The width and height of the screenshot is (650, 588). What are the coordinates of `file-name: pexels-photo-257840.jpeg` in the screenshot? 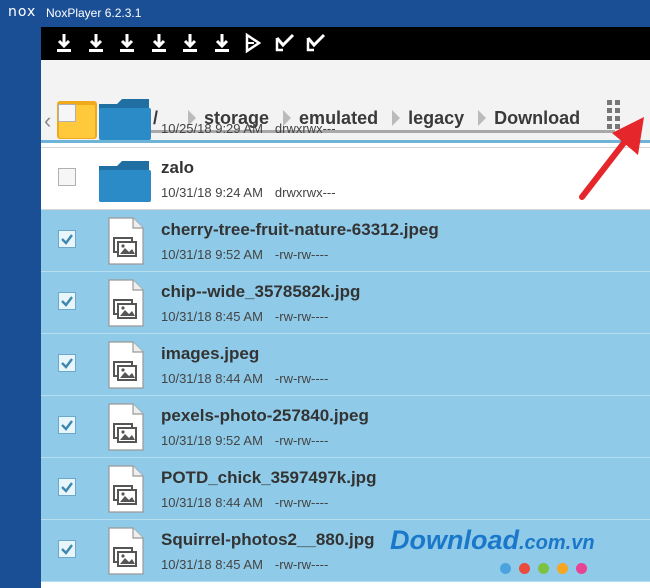 It's located at (265, 415).